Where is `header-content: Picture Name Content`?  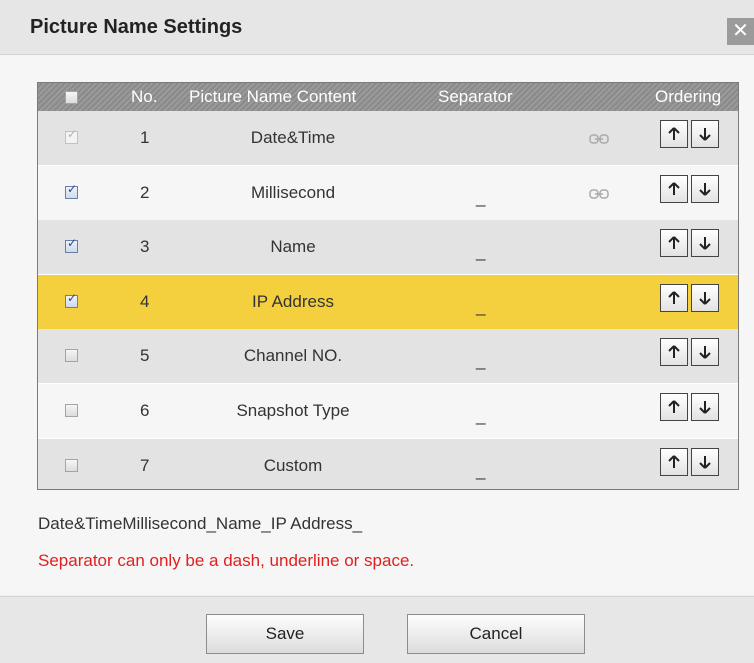
header-content: Picture Name Content is located at coordinates (273, 96).